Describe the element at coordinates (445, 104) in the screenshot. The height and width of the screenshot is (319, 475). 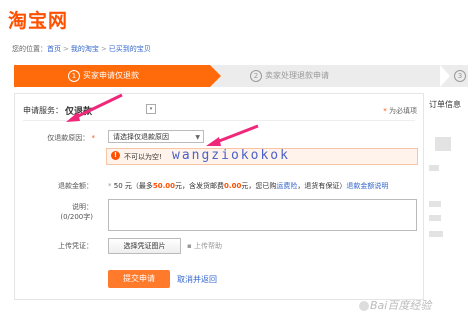
I see `order-info-title: 订单信息` at that location.